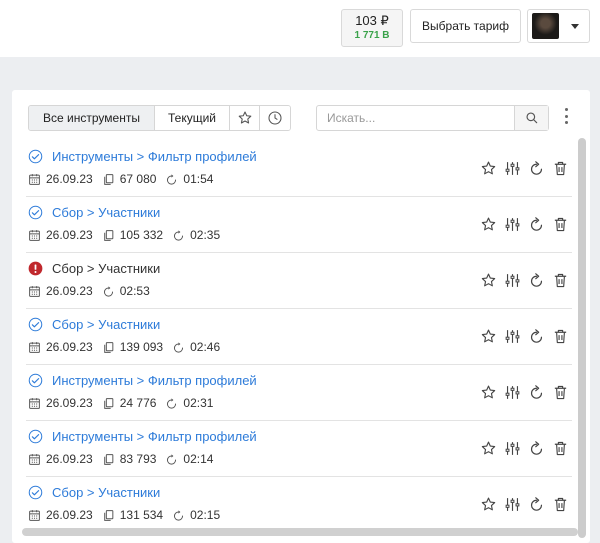 The width and height of the screenshot is (600, 543). Describe the element at coordinates (129, 459) in the screenshot. I see `task-result-count: 83 793` at that location.